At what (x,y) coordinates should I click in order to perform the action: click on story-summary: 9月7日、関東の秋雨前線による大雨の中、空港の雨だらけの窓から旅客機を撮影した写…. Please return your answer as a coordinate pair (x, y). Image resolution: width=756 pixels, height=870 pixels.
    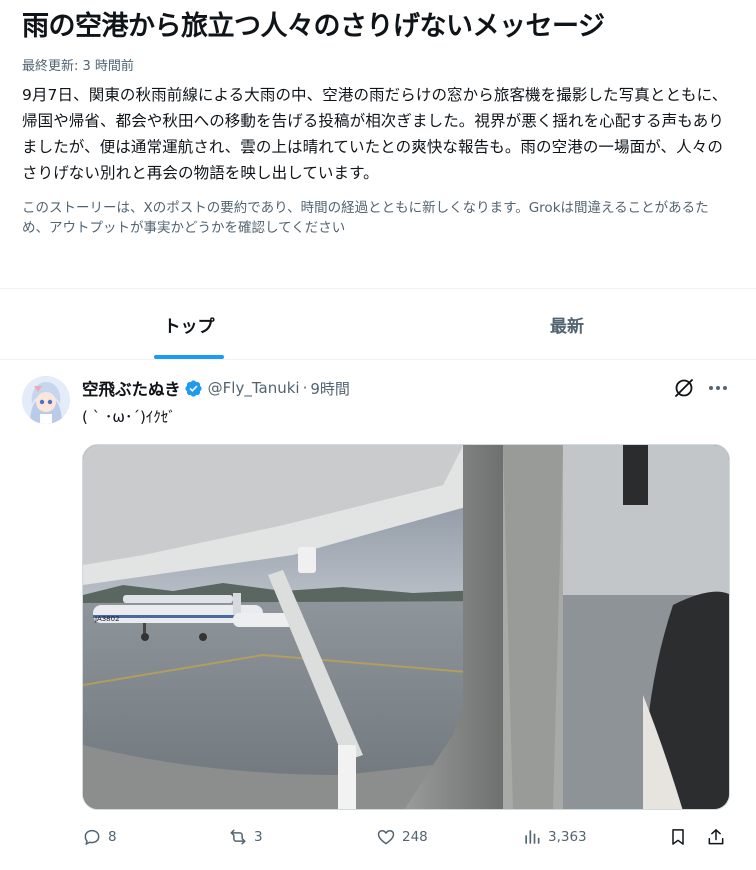
    Looking at the image, I should click on (375, 134).